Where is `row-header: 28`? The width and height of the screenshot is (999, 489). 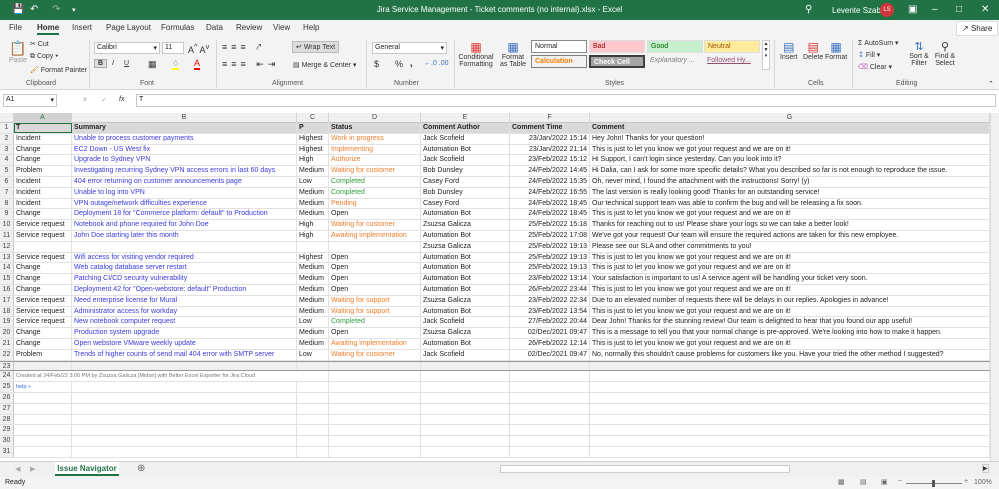 row-header: 28 is located at coordinates (7, 419).